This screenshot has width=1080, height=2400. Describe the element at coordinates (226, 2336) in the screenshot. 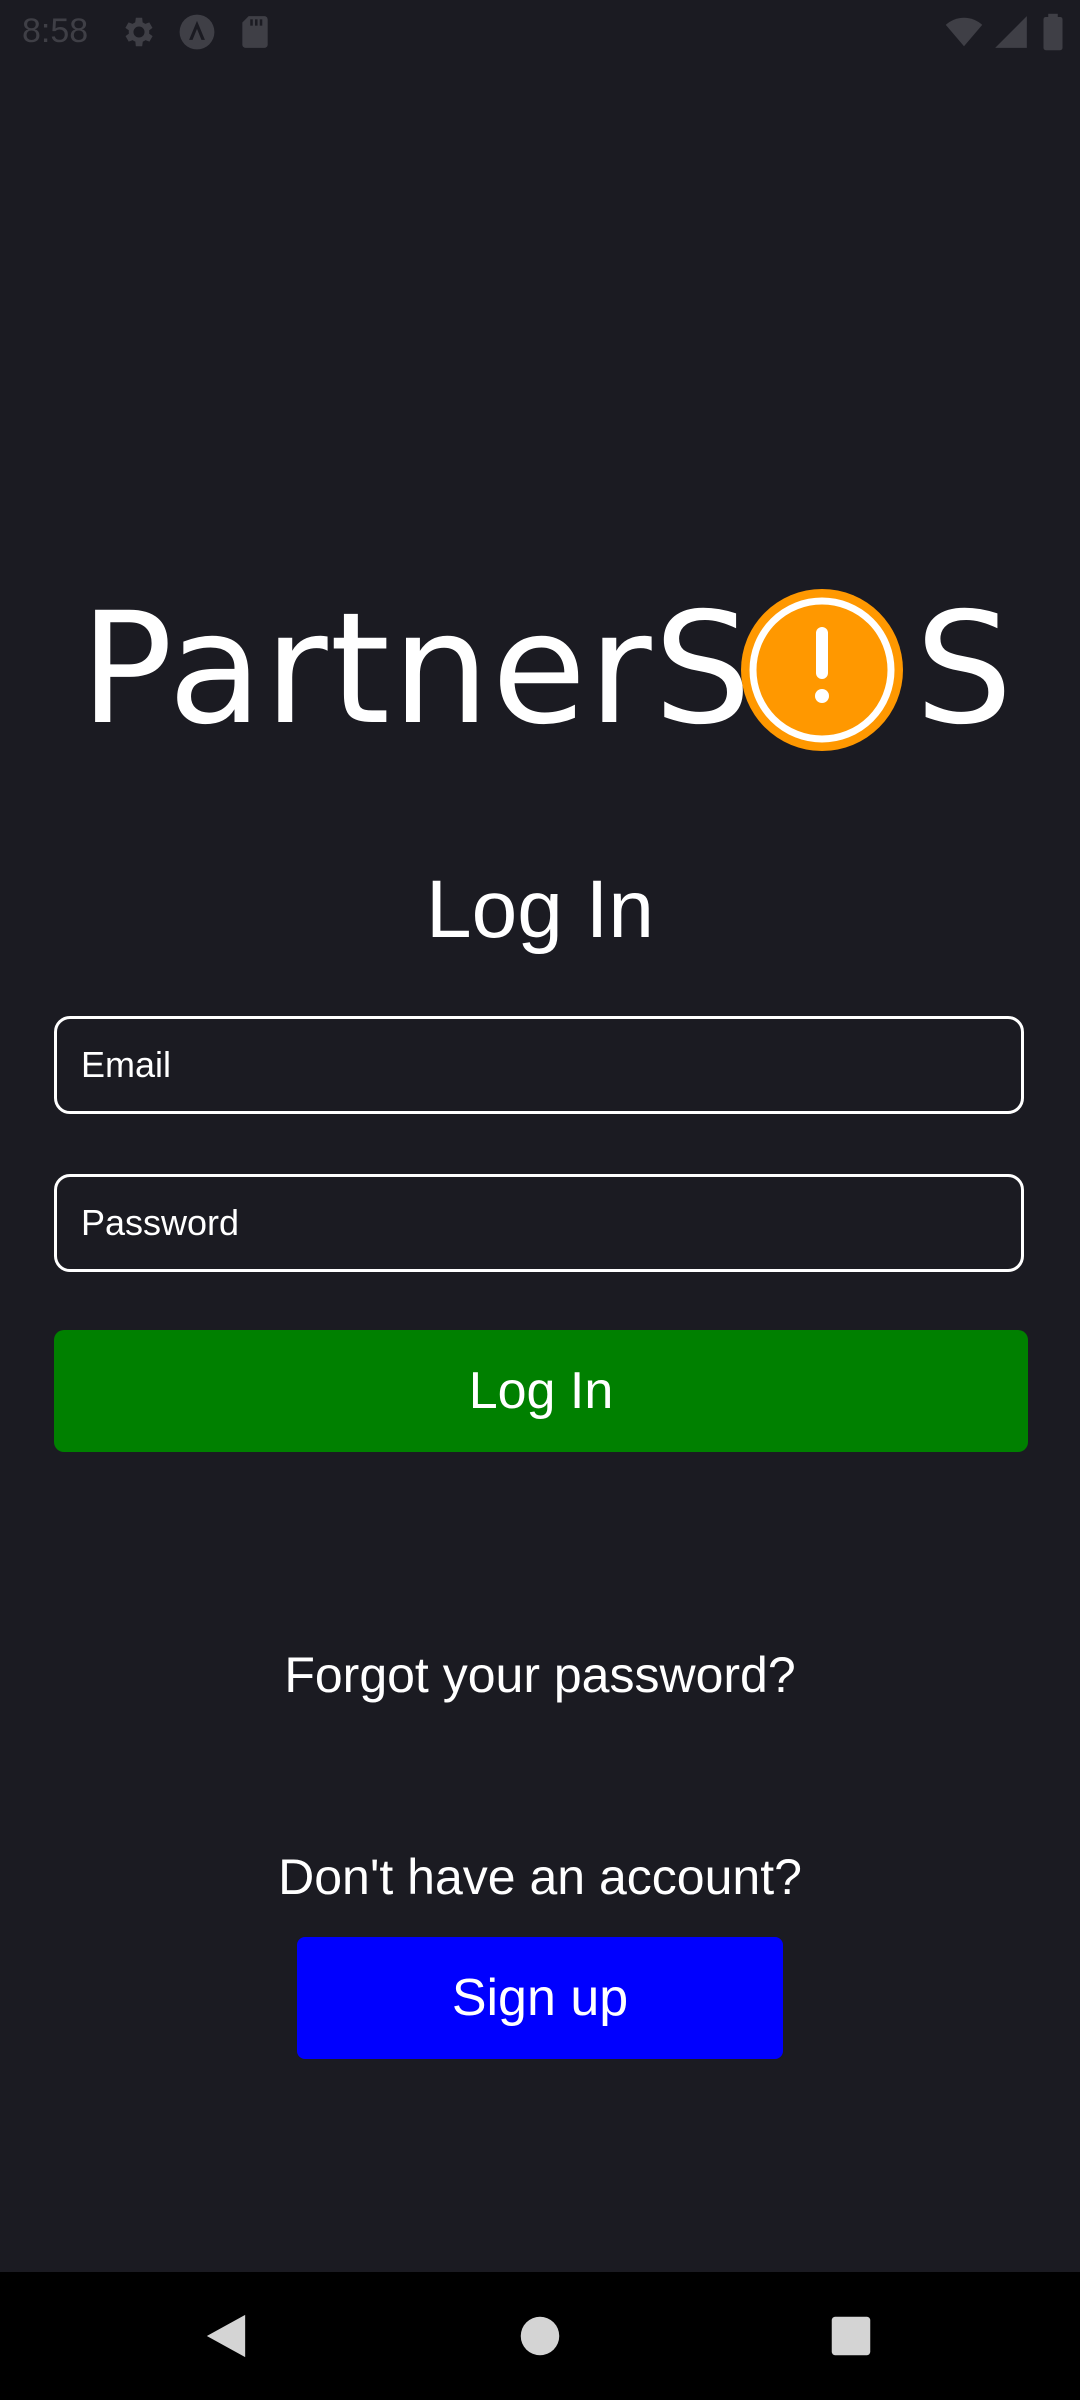

I see `back-icon` at that location.